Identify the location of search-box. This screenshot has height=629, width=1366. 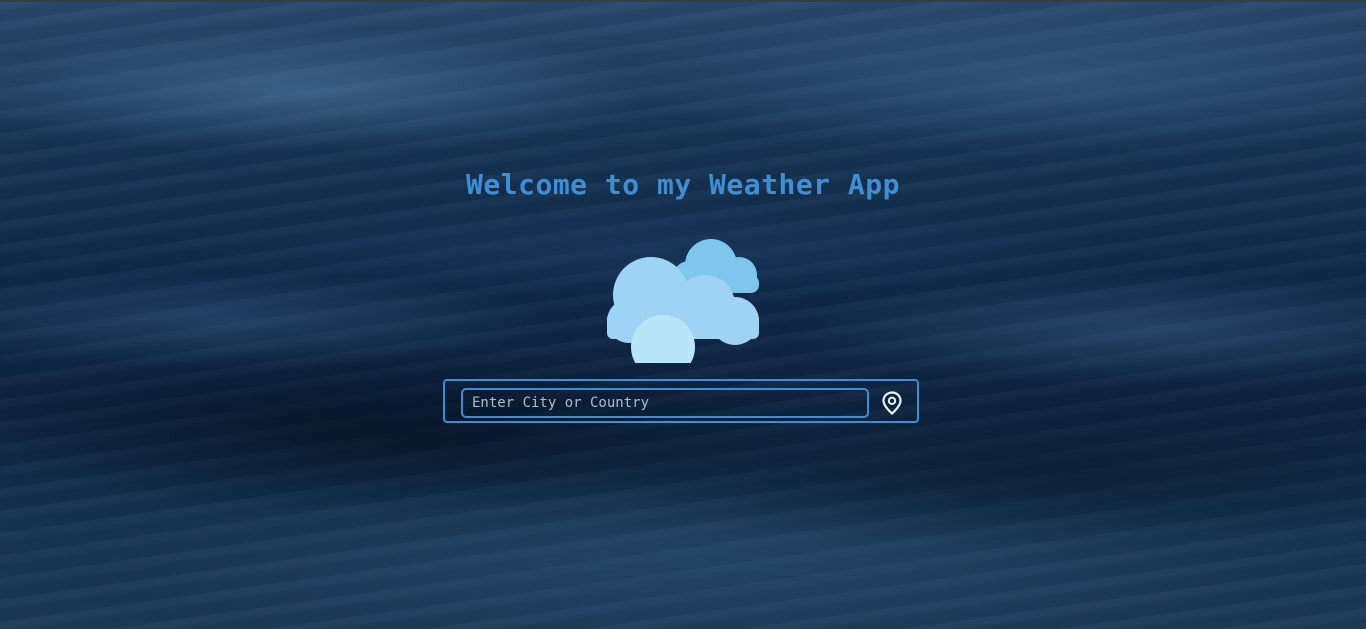
(681, 401).